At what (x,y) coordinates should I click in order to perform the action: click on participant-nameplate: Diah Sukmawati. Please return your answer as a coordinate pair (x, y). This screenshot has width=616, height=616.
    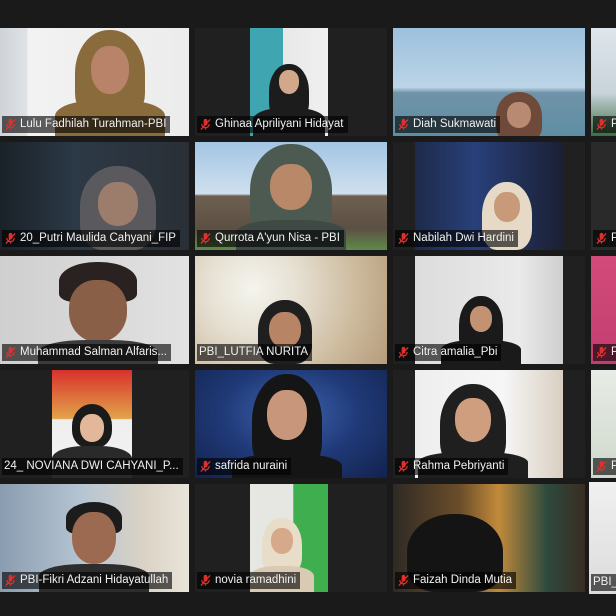
    Looking at the image, I should click on (448, 124).